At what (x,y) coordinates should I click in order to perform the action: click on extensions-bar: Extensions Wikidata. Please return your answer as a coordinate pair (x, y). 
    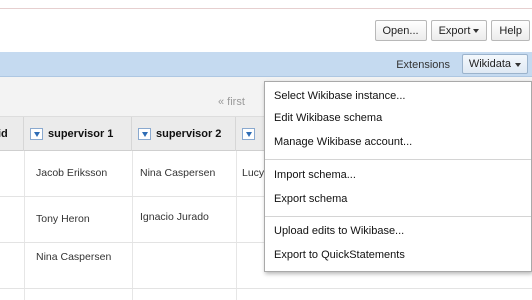
    Looking at the image, I should click on (266, 64).